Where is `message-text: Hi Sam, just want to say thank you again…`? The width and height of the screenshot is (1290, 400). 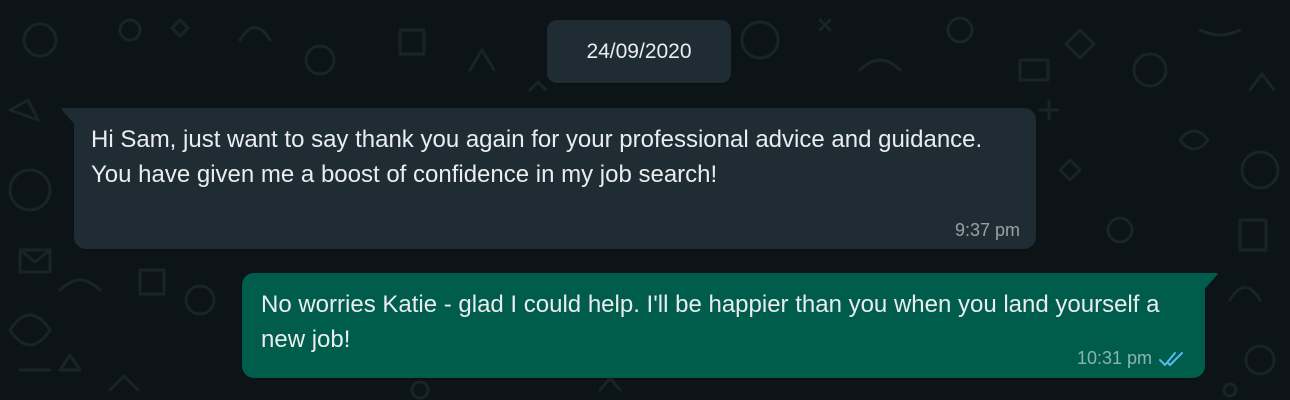 message-text: Hi Sam, just want to say thank you again… is located at coordinates (543, 157).